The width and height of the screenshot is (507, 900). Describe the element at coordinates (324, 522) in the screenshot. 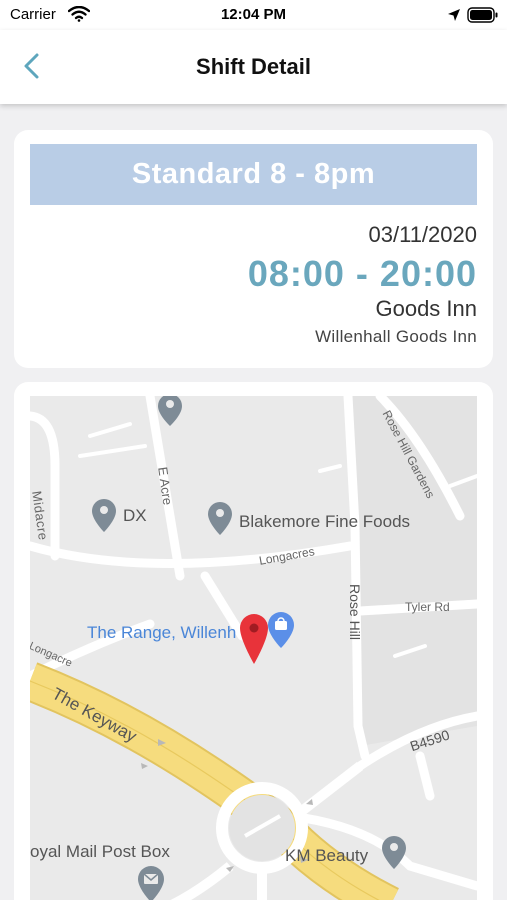

I see `place-label-blakemore: Blakemore Fine Foods` at that location.